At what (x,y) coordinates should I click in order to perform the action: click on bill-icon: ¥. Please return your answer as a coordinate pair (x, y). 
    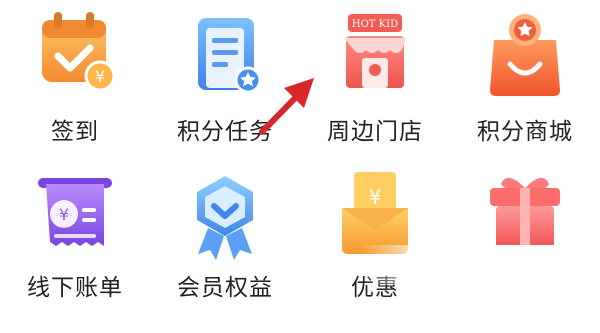
    Looking at the image, I should click on (75, 216).